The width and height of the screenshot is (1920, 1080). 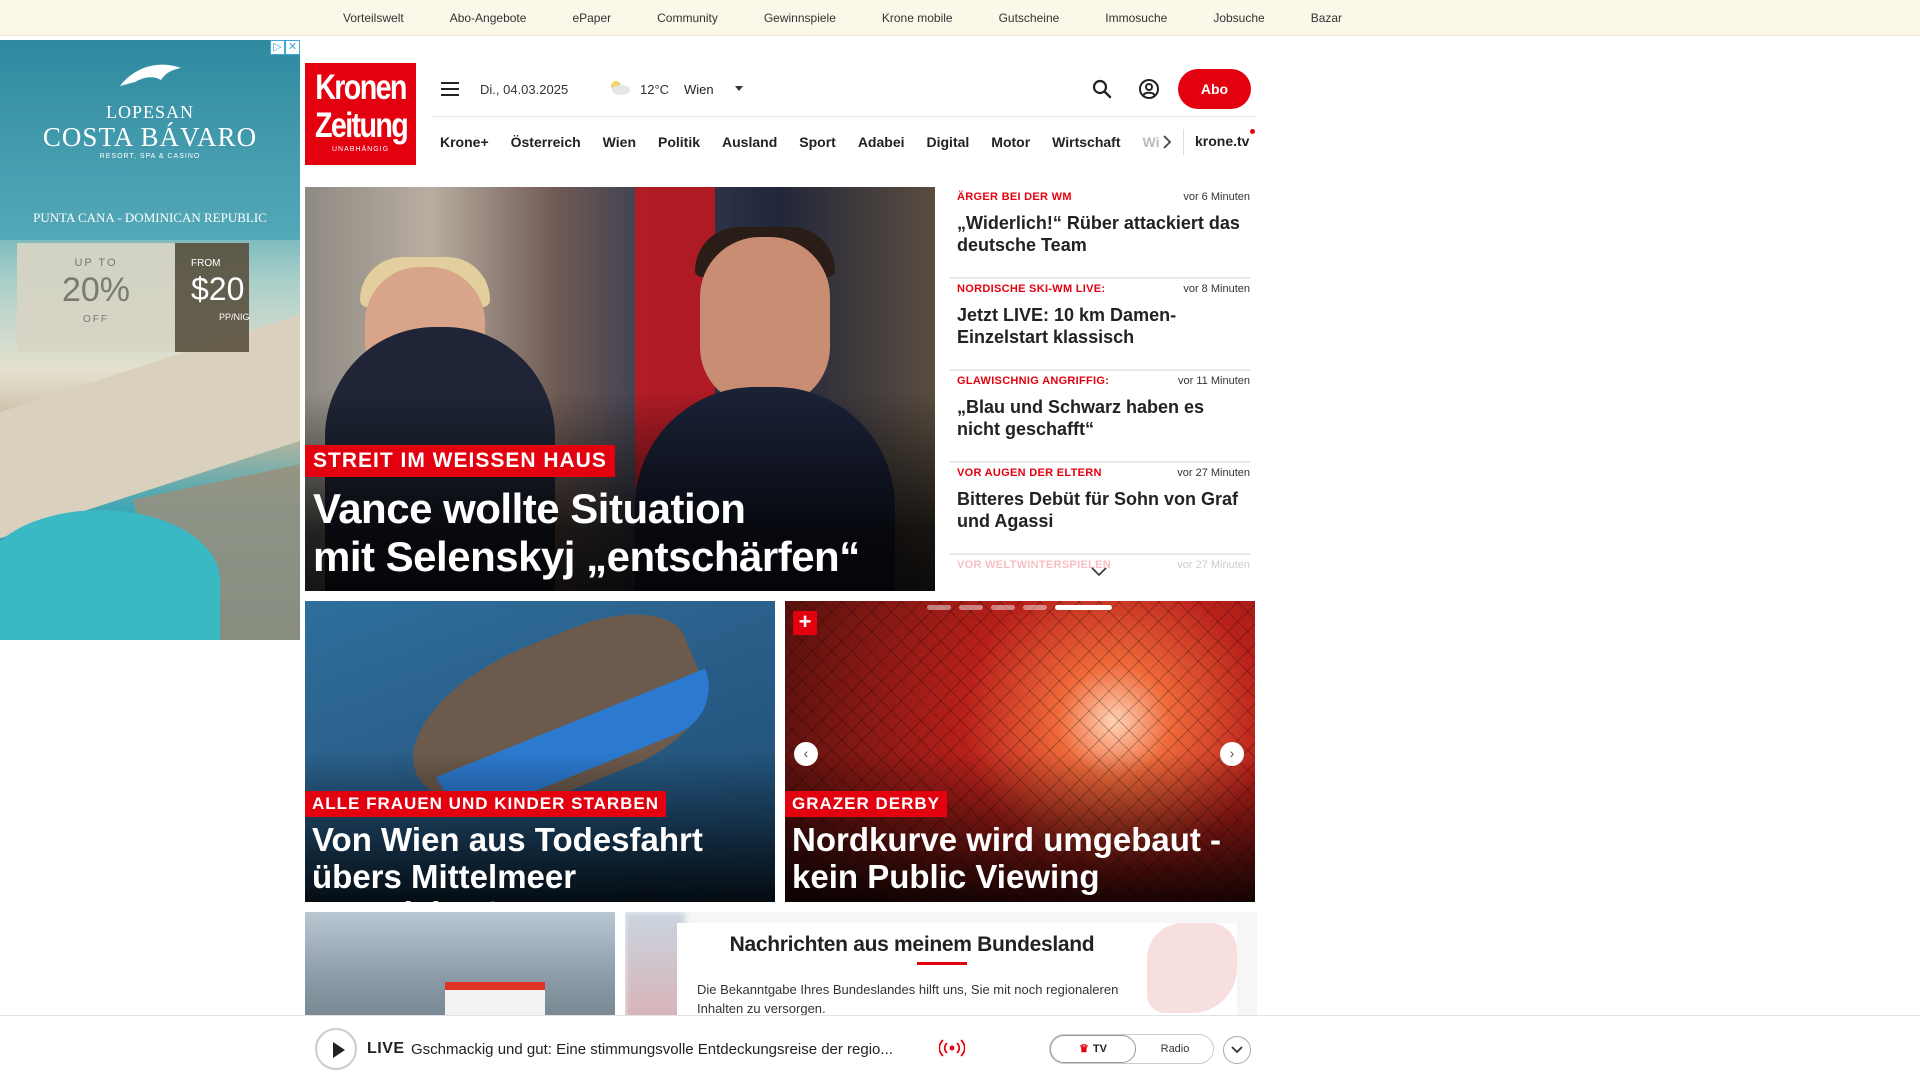 I want to click on ticker-kicker: VOR WELTWINTERSPIELEN, so click(x=1034, y=565).